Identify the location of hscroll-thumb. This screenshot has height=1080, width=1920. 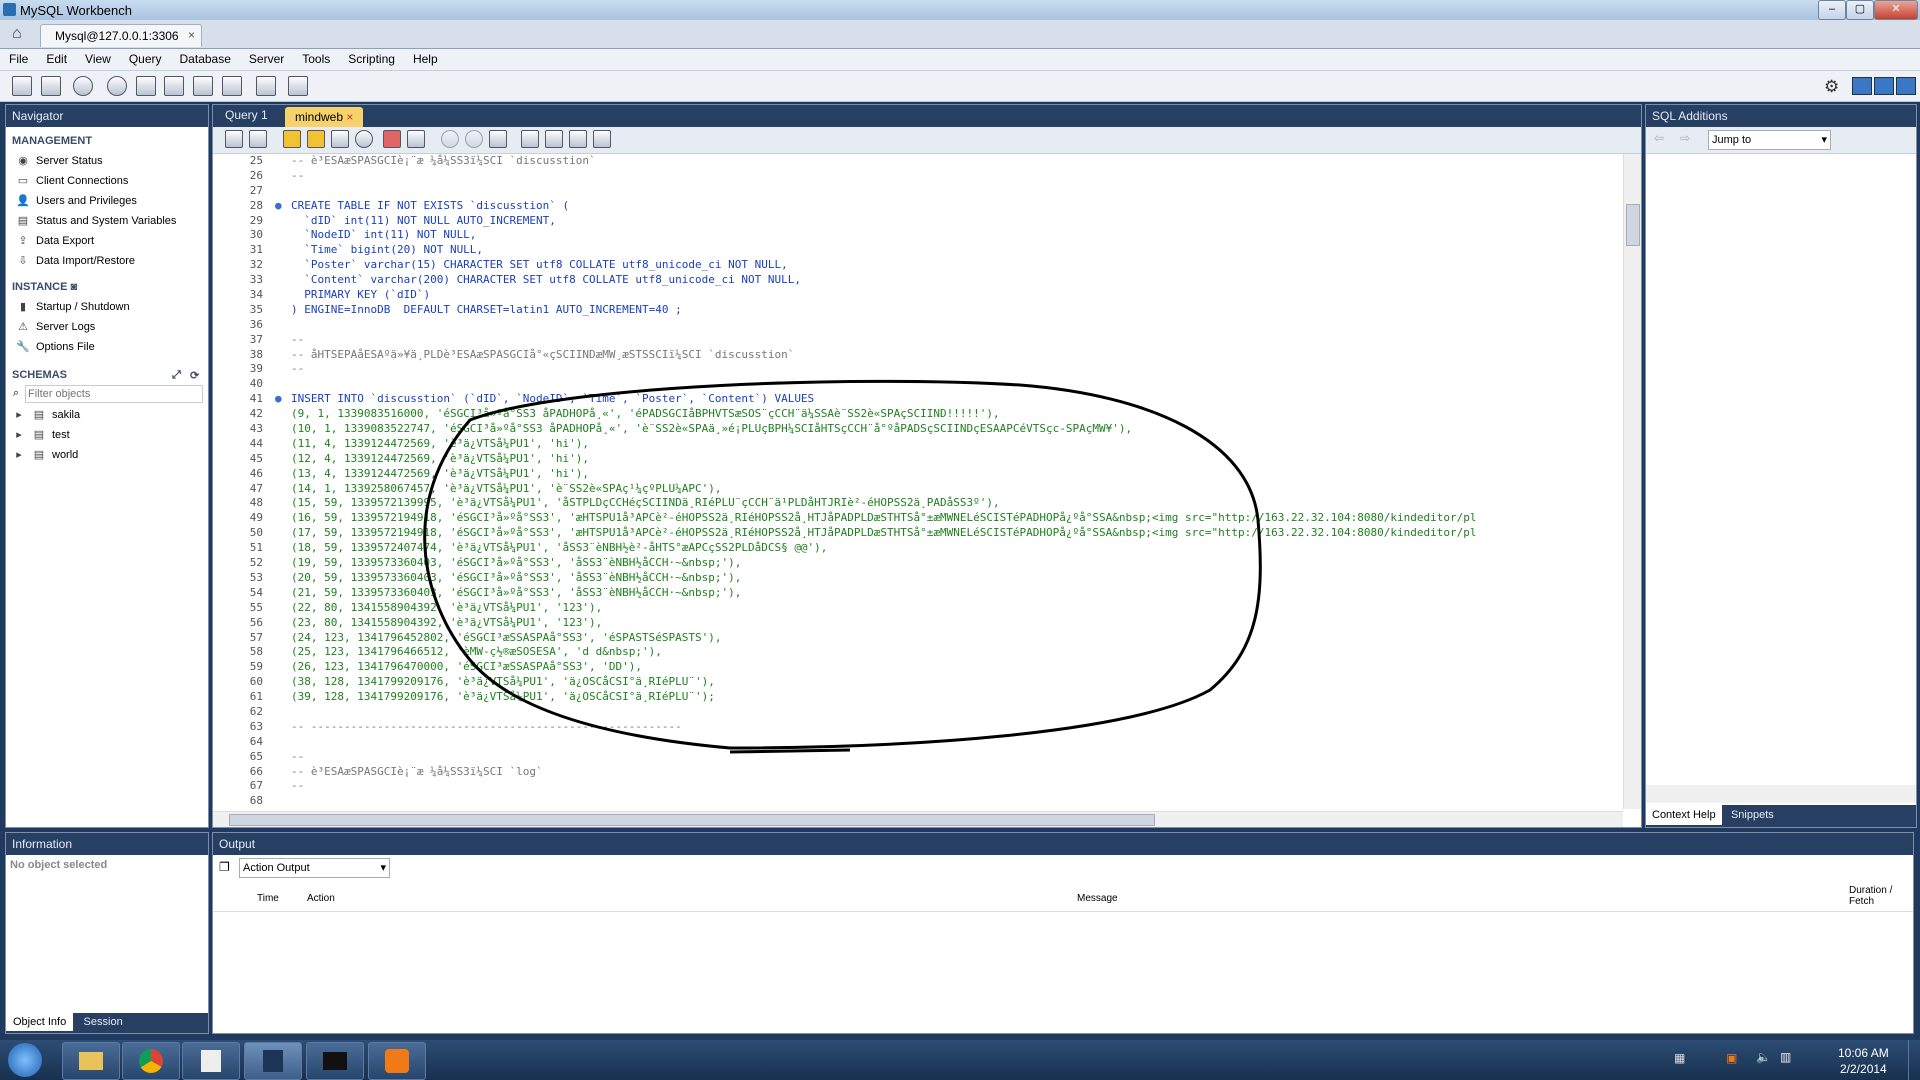
(692, 820).